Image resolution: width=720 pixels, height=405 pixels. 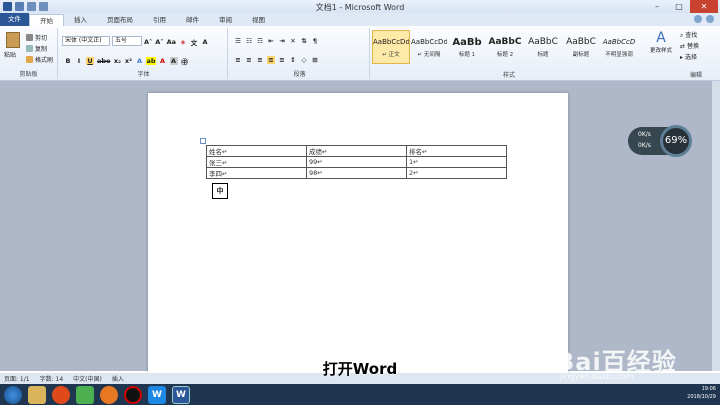 What do you see at coordinates (103, 61) in the screenshot?
I see `strikethrough-button: abe` at bounding box center [103, 61].